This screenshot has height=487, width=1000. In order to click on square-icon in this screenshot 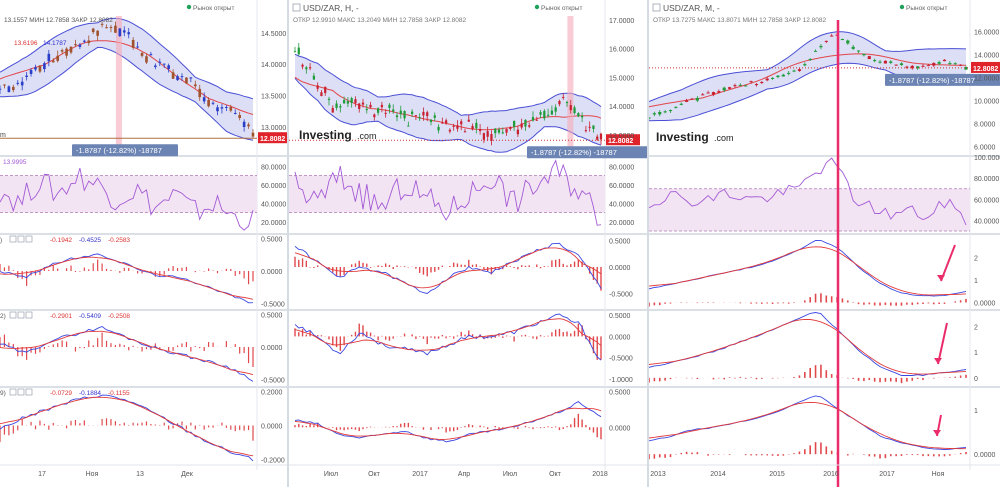, I will do `click(656, 7)`.